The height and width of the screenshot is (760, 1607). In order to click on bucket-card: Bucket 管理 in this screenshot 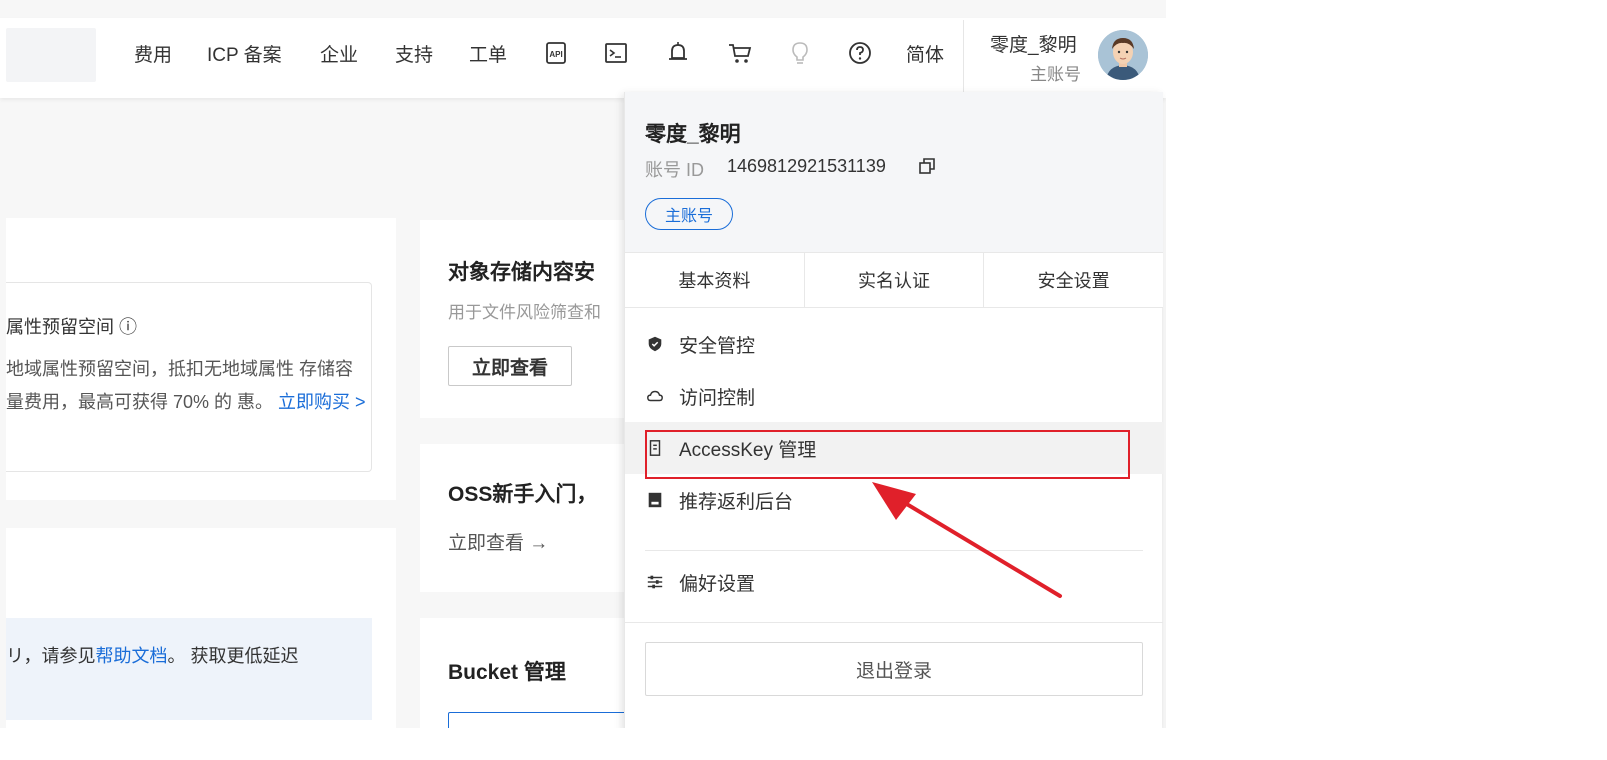, I will do `click(534, 673)`.